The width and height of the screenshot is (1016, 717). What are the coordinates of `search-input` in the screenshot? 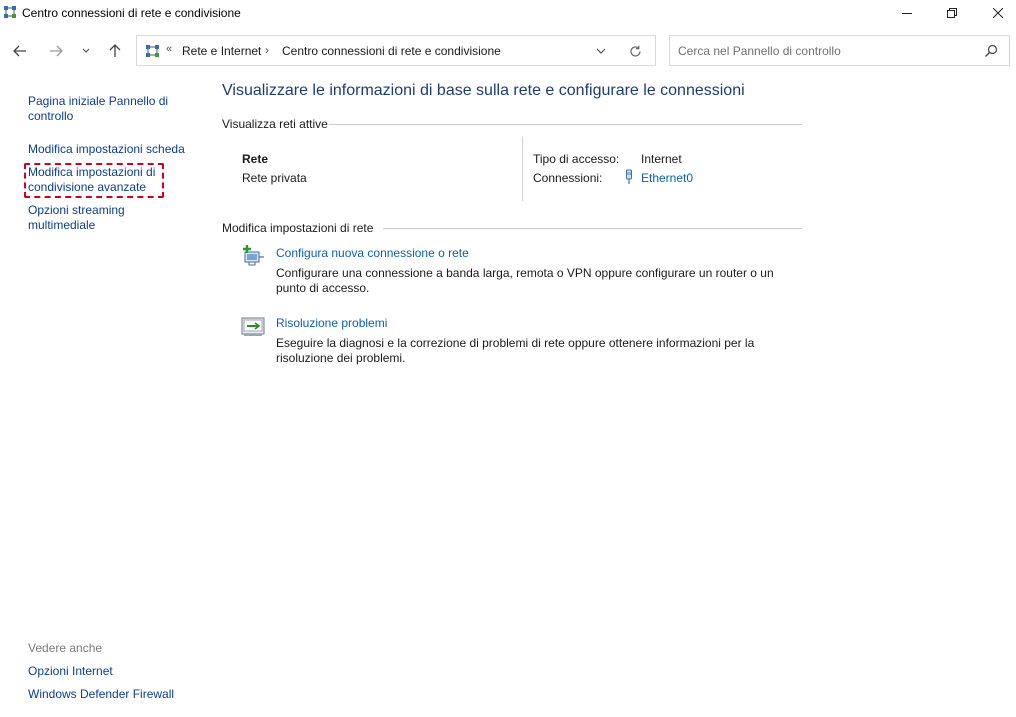 It's located at (823, 51).